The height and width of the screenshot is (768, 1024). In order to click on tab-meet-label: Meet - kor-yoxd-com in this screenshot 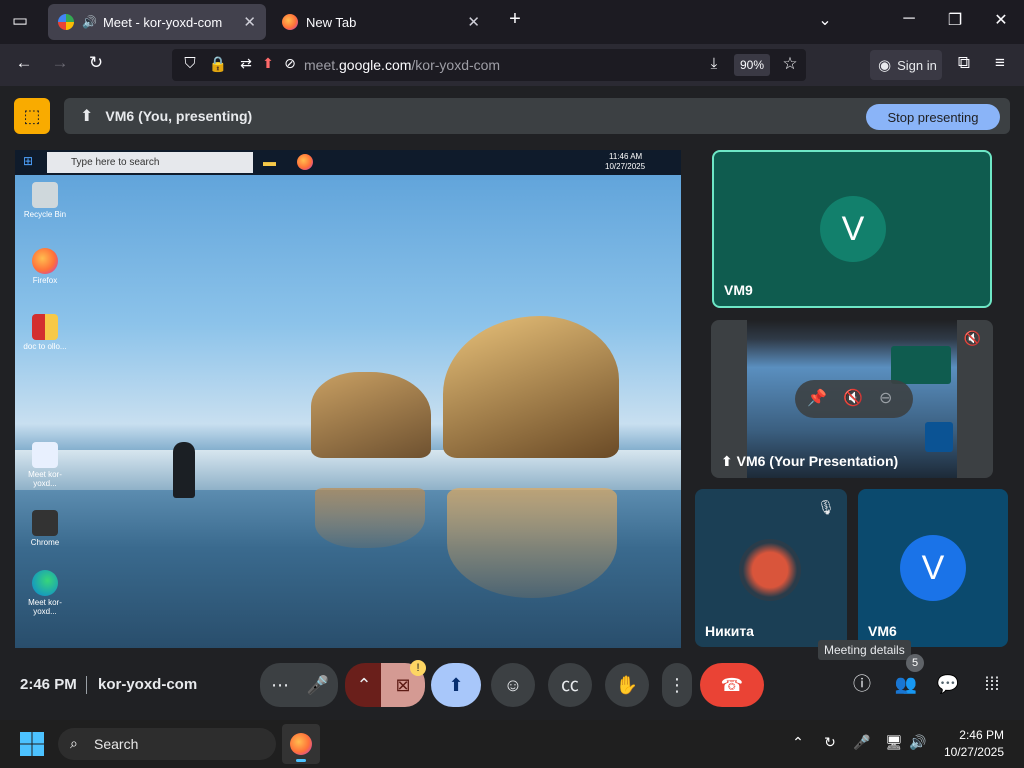, I will do `click(162, 22)`.